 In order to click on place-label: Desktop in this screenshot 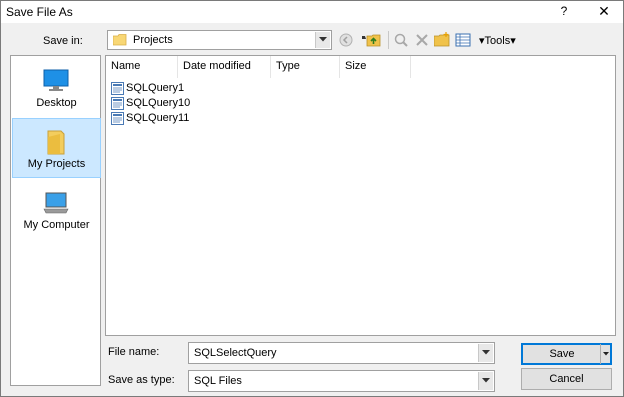, I will do `click(56, 103)`.